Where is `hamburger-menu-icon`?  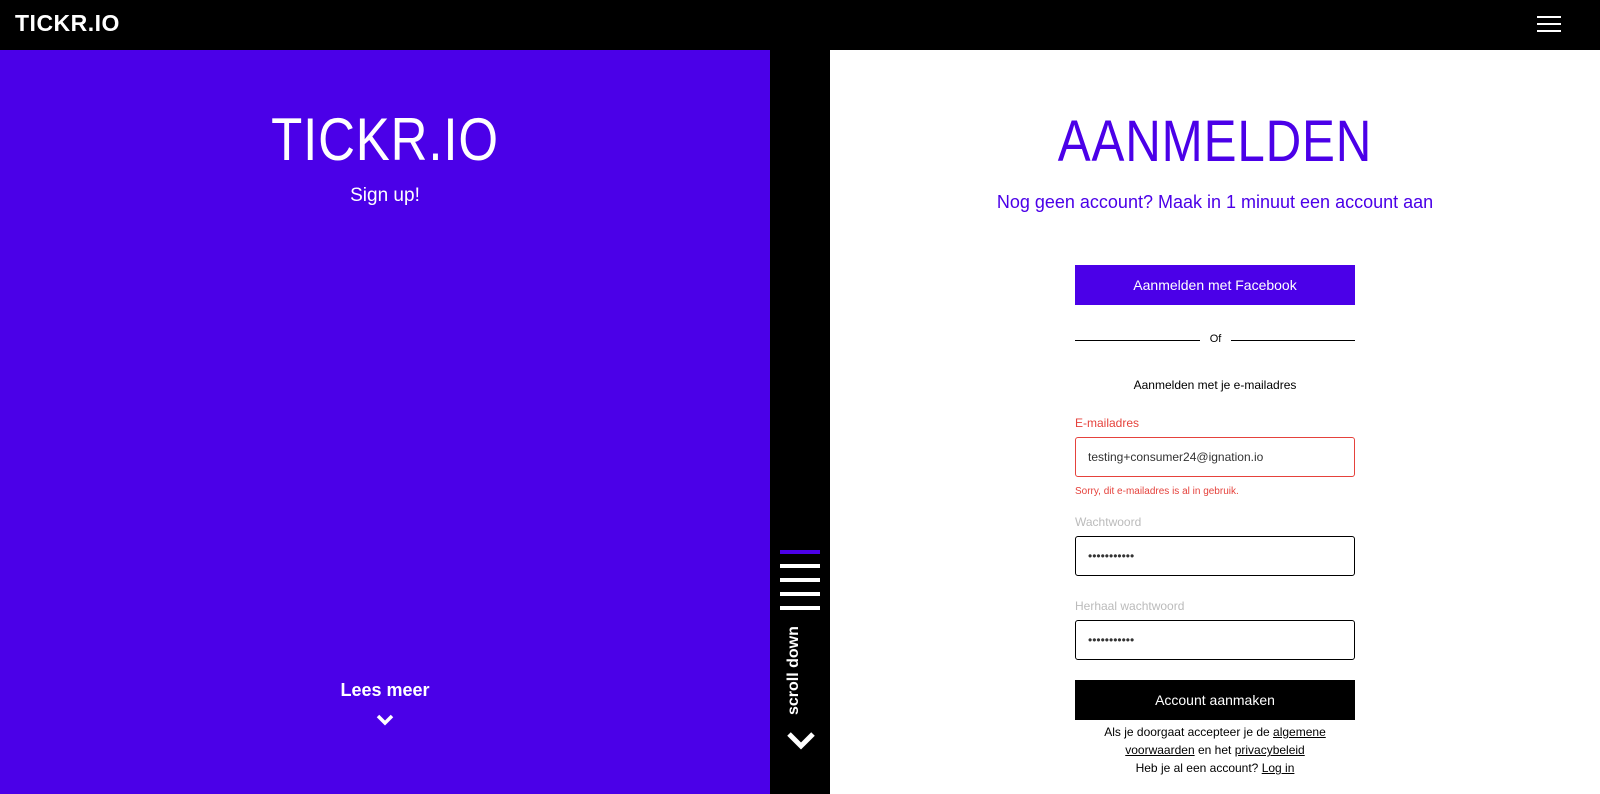 hamburger-menu-icon is located at coordinates (1549, 24).